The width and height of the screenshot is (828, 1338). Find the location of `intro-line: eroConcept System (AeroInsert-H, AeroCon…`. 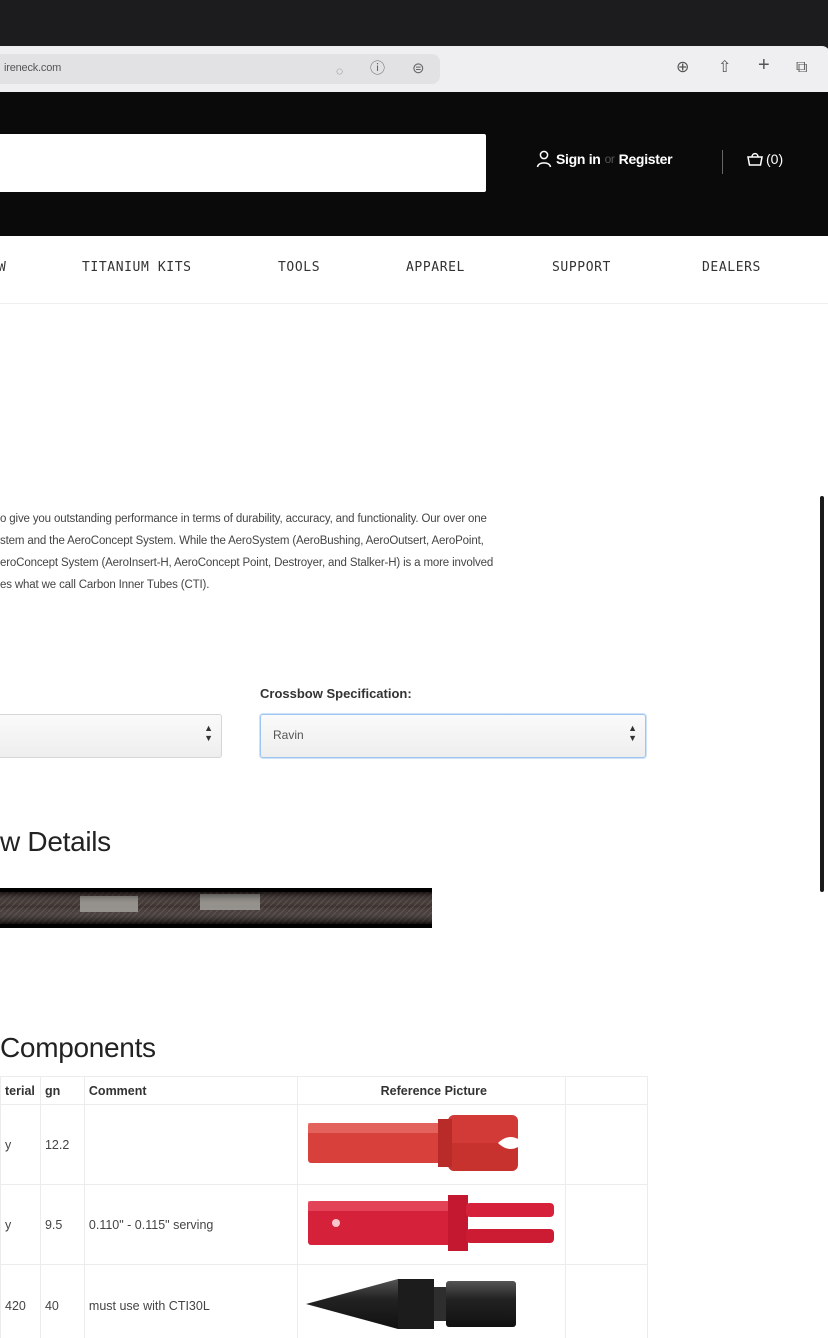

intro-line: eroConcept System (AeroInsert-H, AeroCon… is located at coordinates (247, 563).